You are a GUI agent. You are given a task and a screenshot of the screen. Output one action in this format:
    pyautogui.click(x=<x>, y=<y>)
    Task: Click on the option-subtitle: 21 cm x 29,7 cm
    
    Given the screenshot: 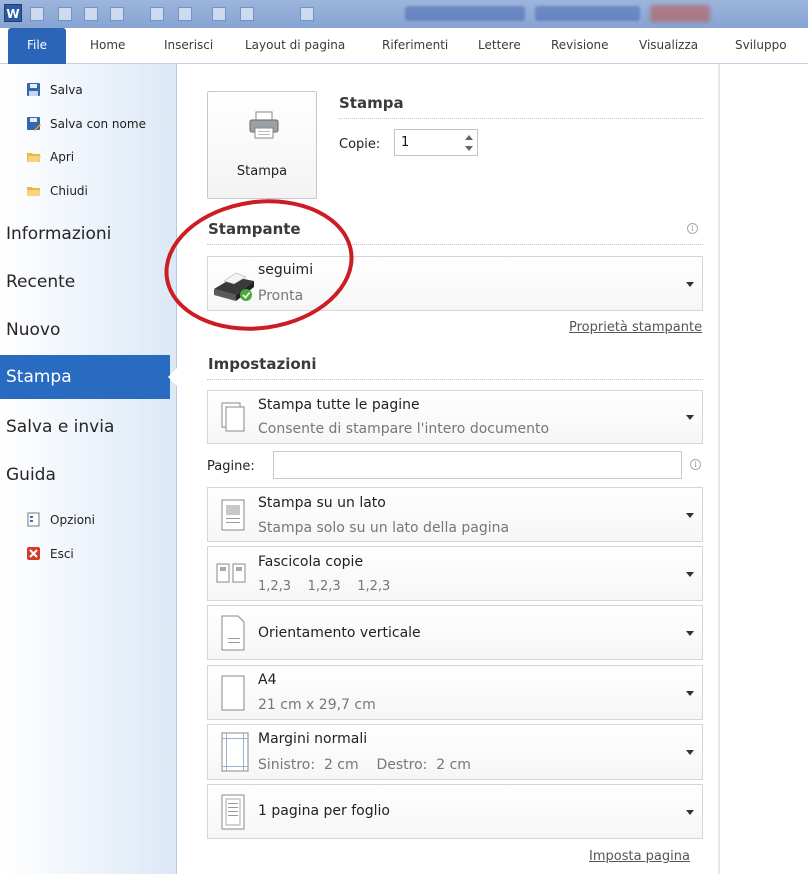 What is the action you would take?
    pyautogui.click(x=317, y=705)
    